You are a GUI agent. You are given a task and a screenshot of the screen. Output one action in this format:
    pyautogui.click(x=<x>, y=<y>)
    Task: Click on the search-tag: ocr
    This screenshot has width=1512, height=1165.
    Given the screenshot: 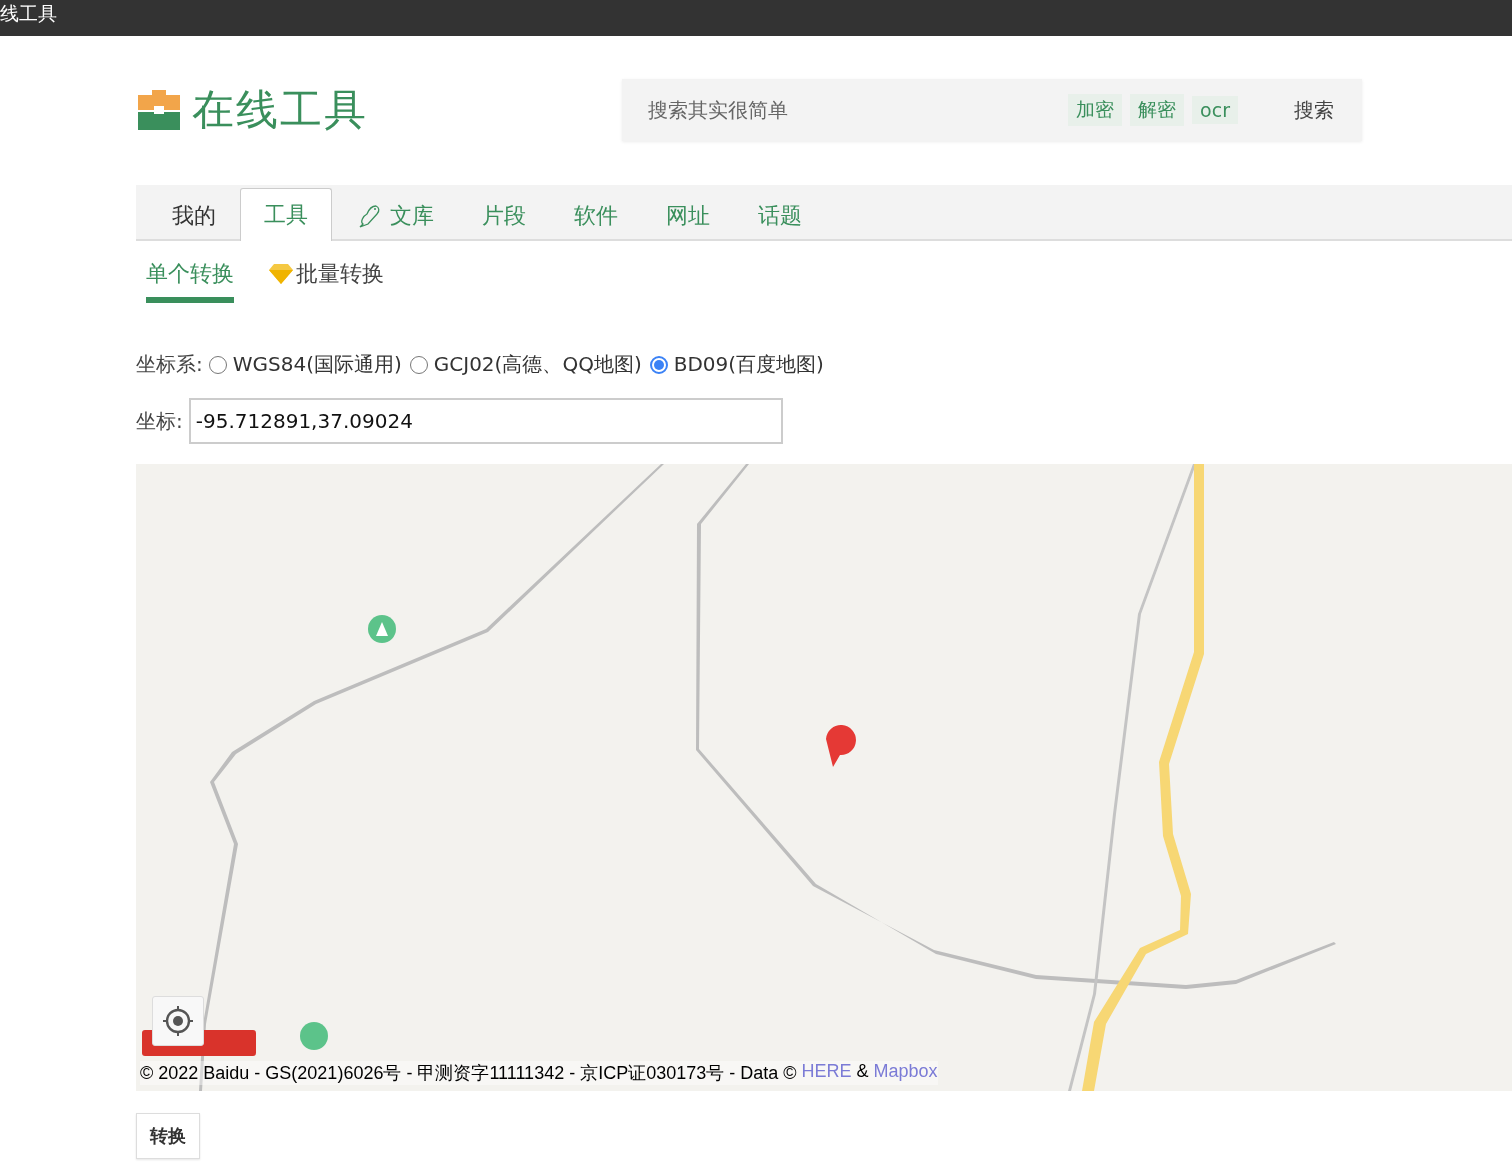 What is the action you would take?
    pyautogui.click(x=1215, y=110)
    